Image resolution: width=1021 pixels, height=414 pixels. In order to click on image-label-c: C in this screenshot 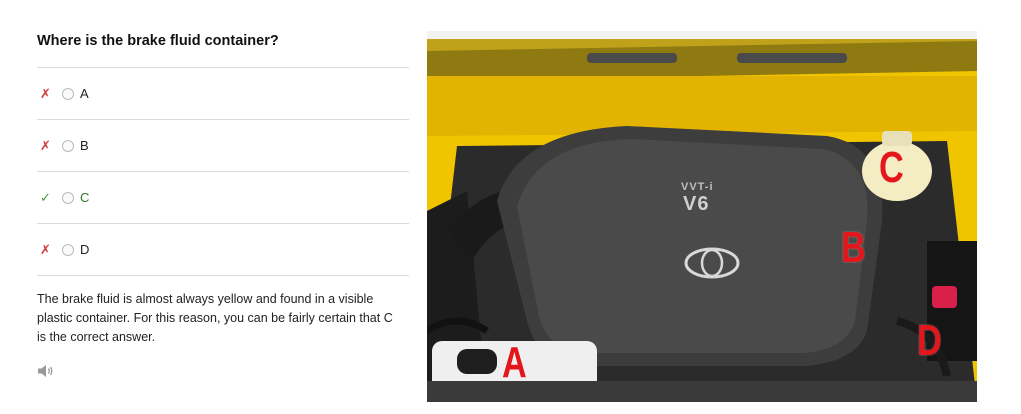, I will do `click(891, 167)`.